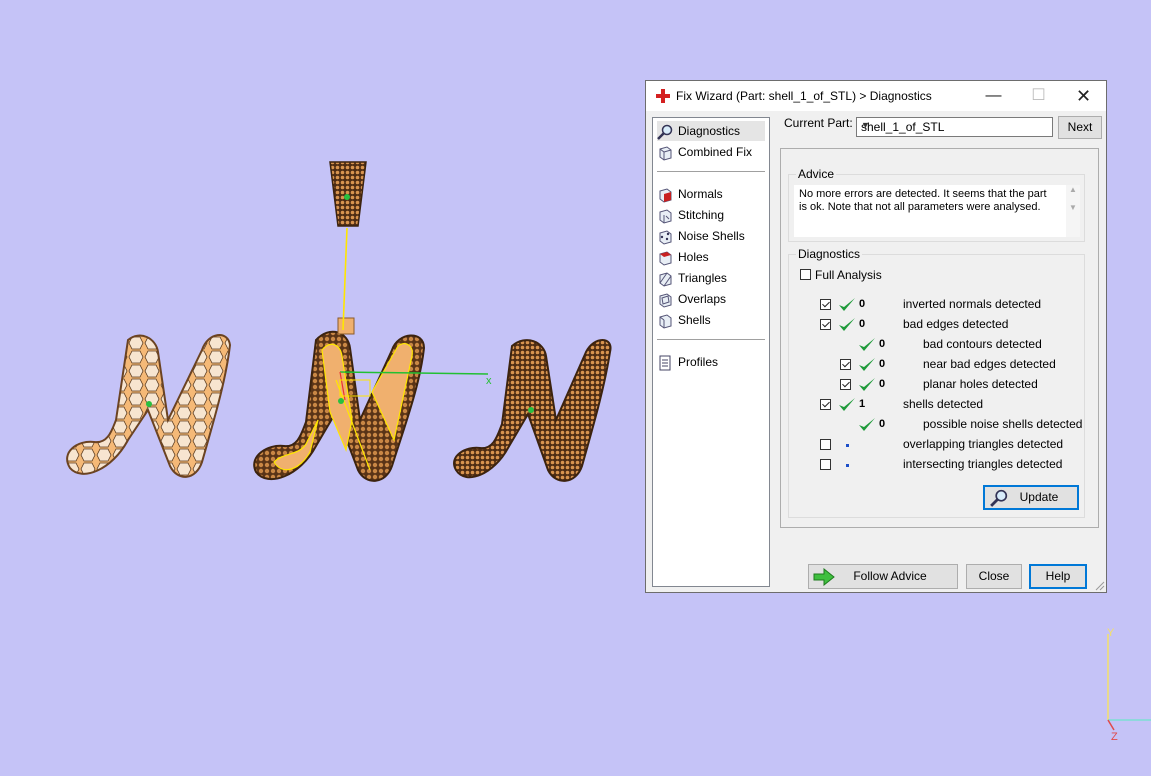  What do you see at coordinates (1100, 586) in the screenshot?
I see `resize-grip-icon` at bounding box center [1100, 586].